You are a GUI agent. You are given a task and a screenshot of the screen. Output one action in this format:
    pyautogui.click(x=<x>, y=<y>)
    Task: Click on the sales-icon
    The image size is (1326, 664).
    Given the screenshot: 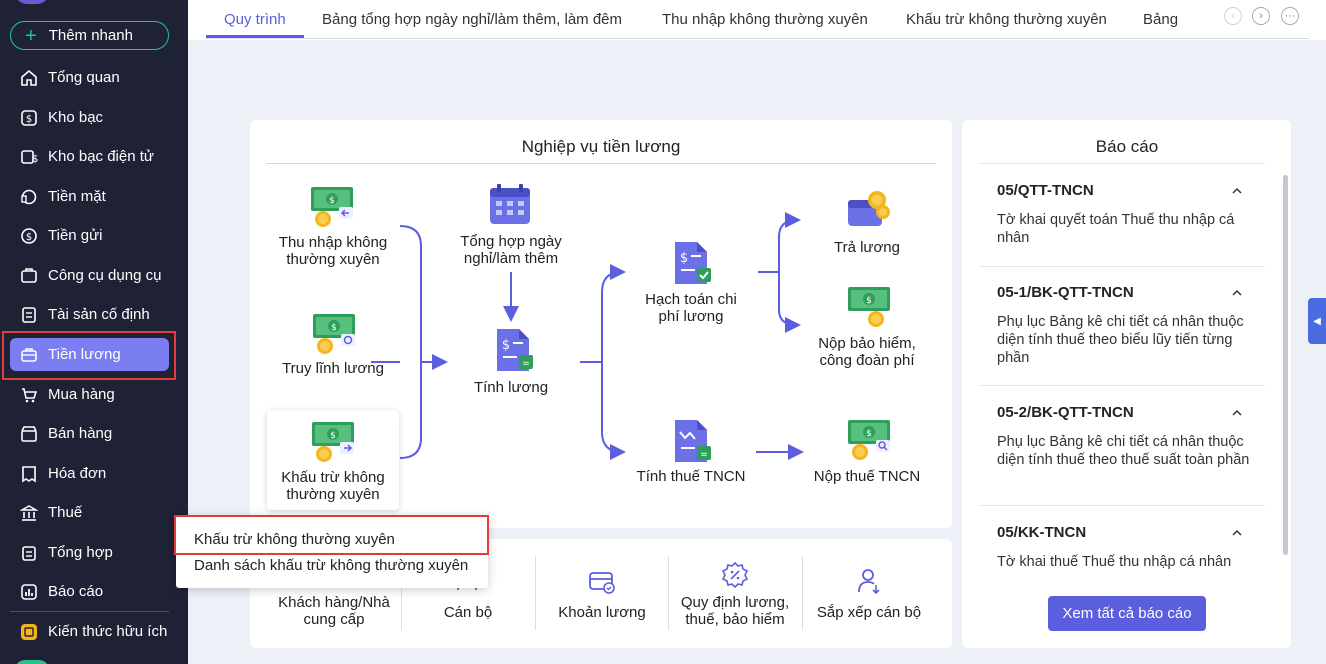 What is the action you would take?
    pyautogui.click(x=29, y=434)
    